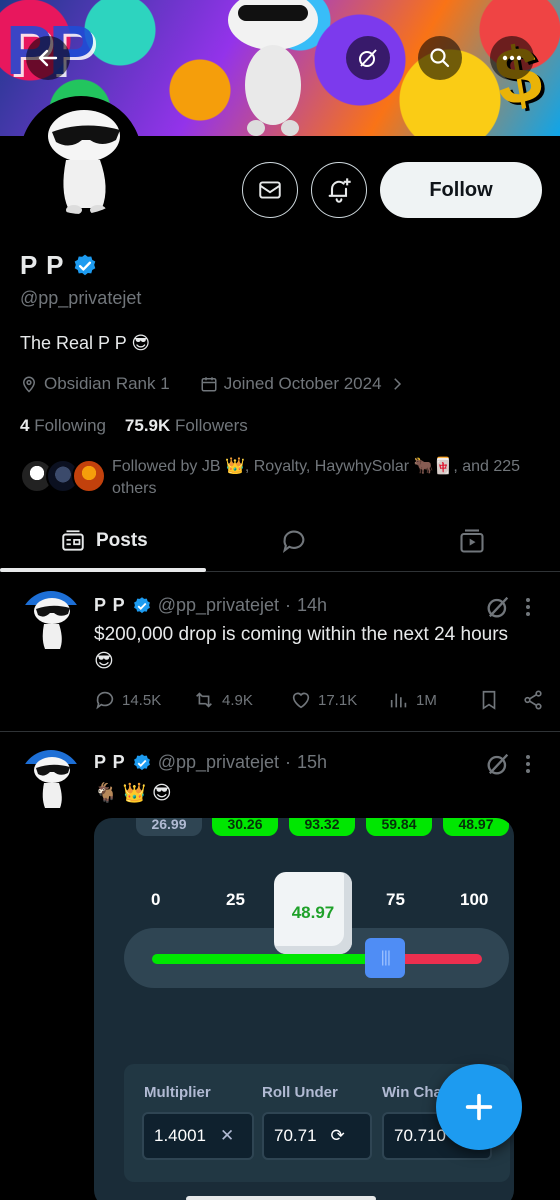 This screenshot has height=1200, width=560. What do you see at coordinates (476, 827) in the screenshot?
I see `result-pill: 48.97` at bounding box center [476, 827].